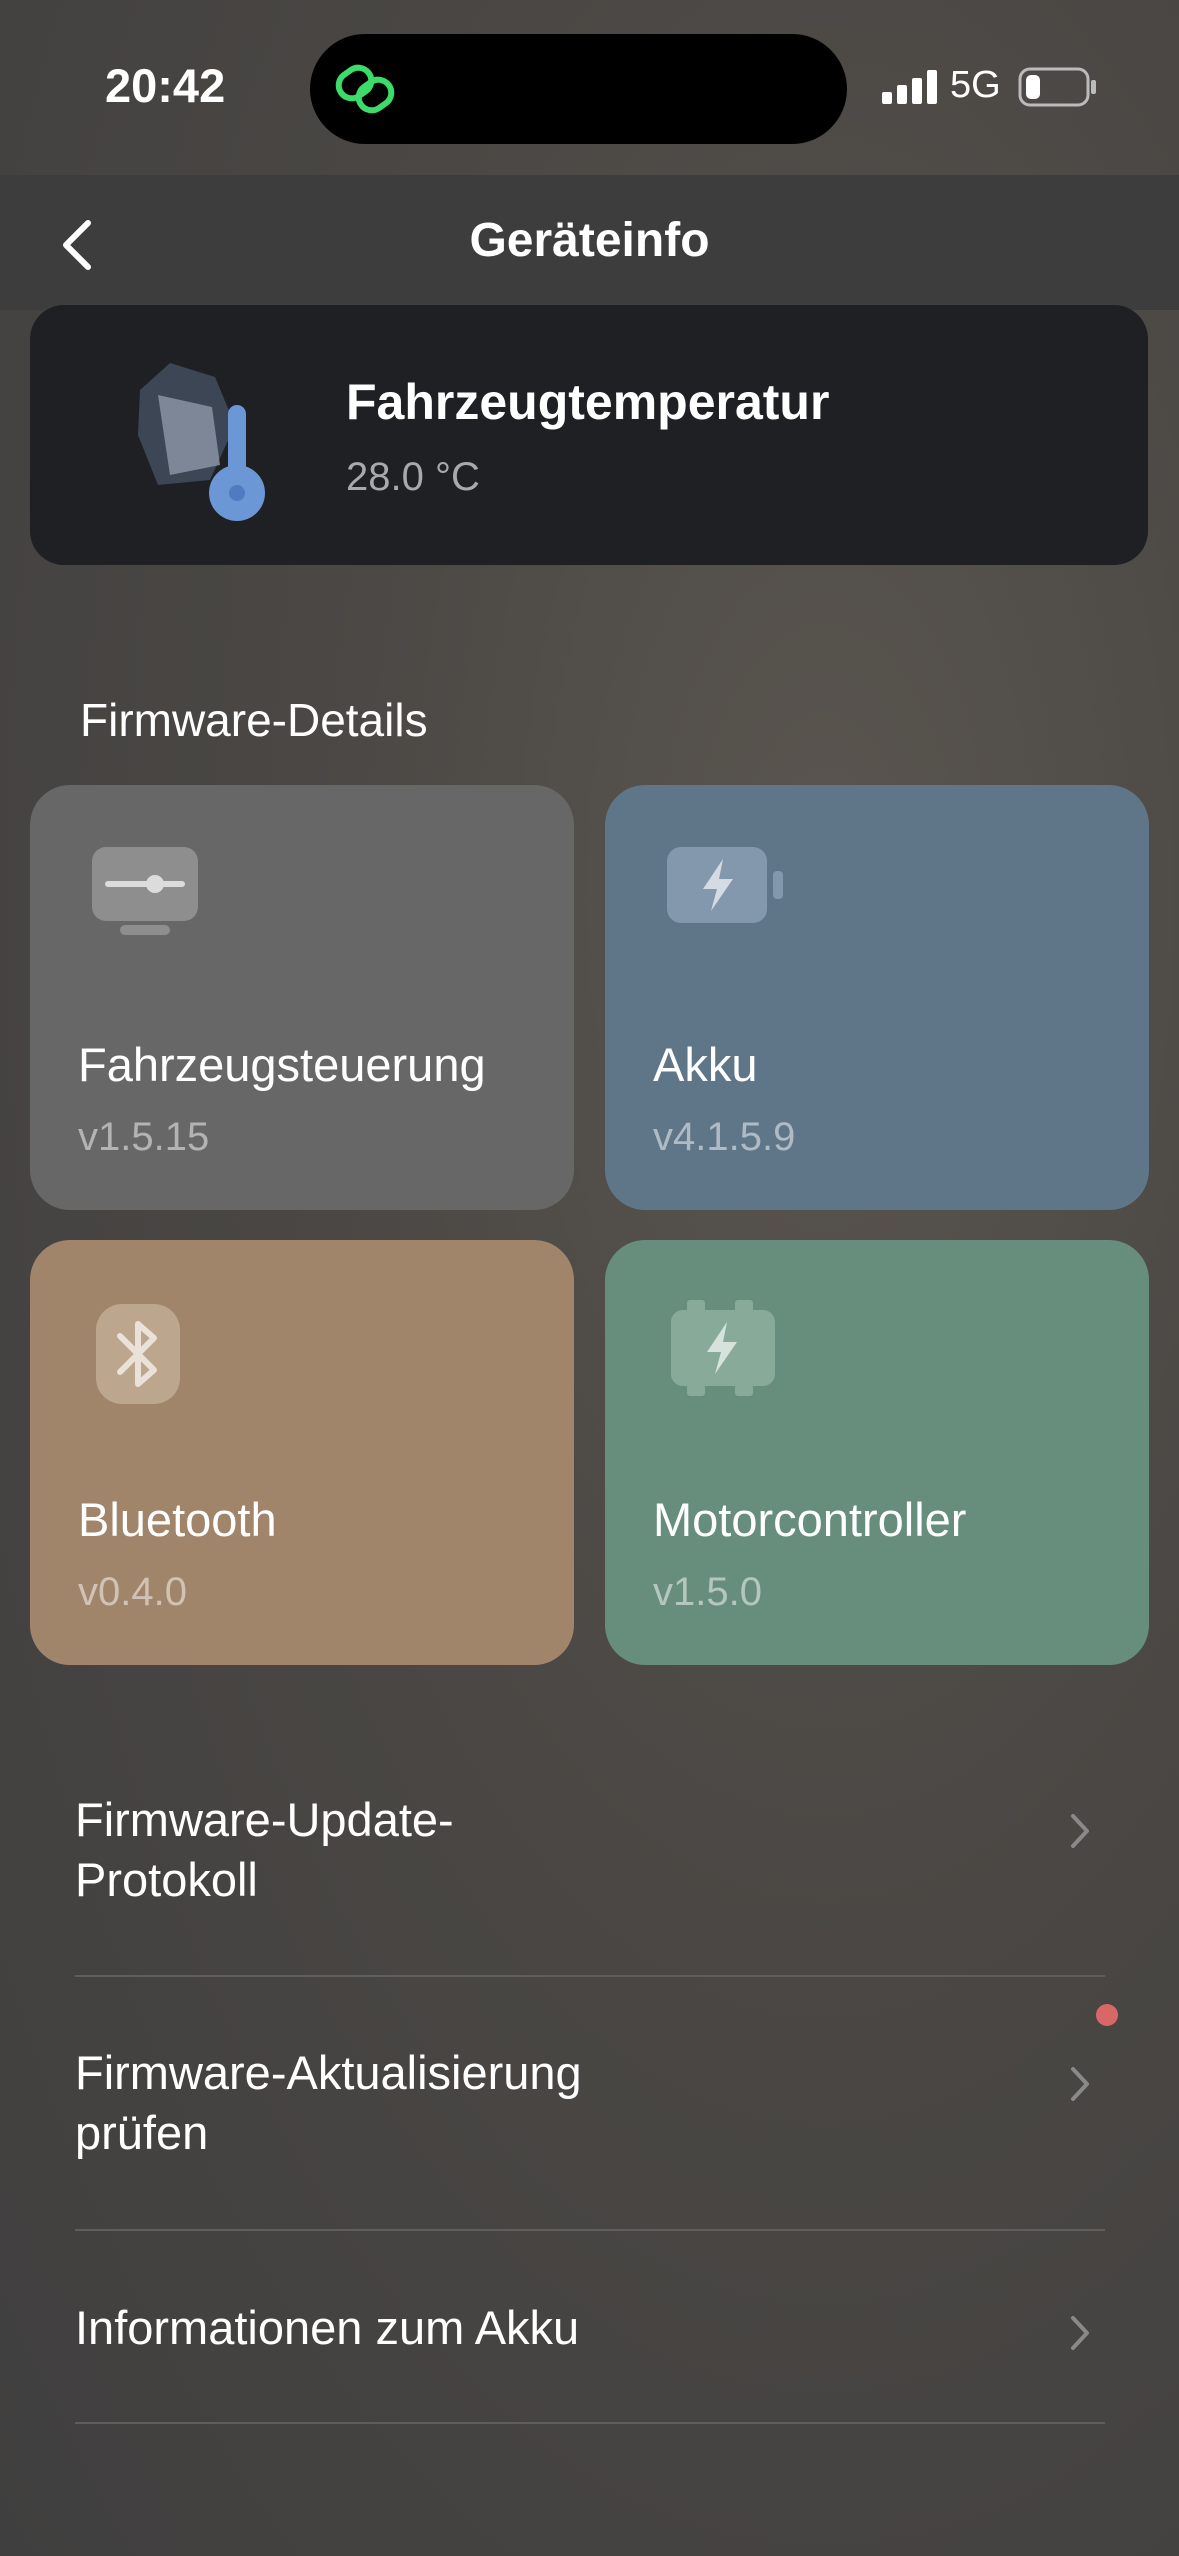  Describe the element at coordinates (142, 2132) in the screenshot. I see `menu-item-label-line2: prüfen` at that location.